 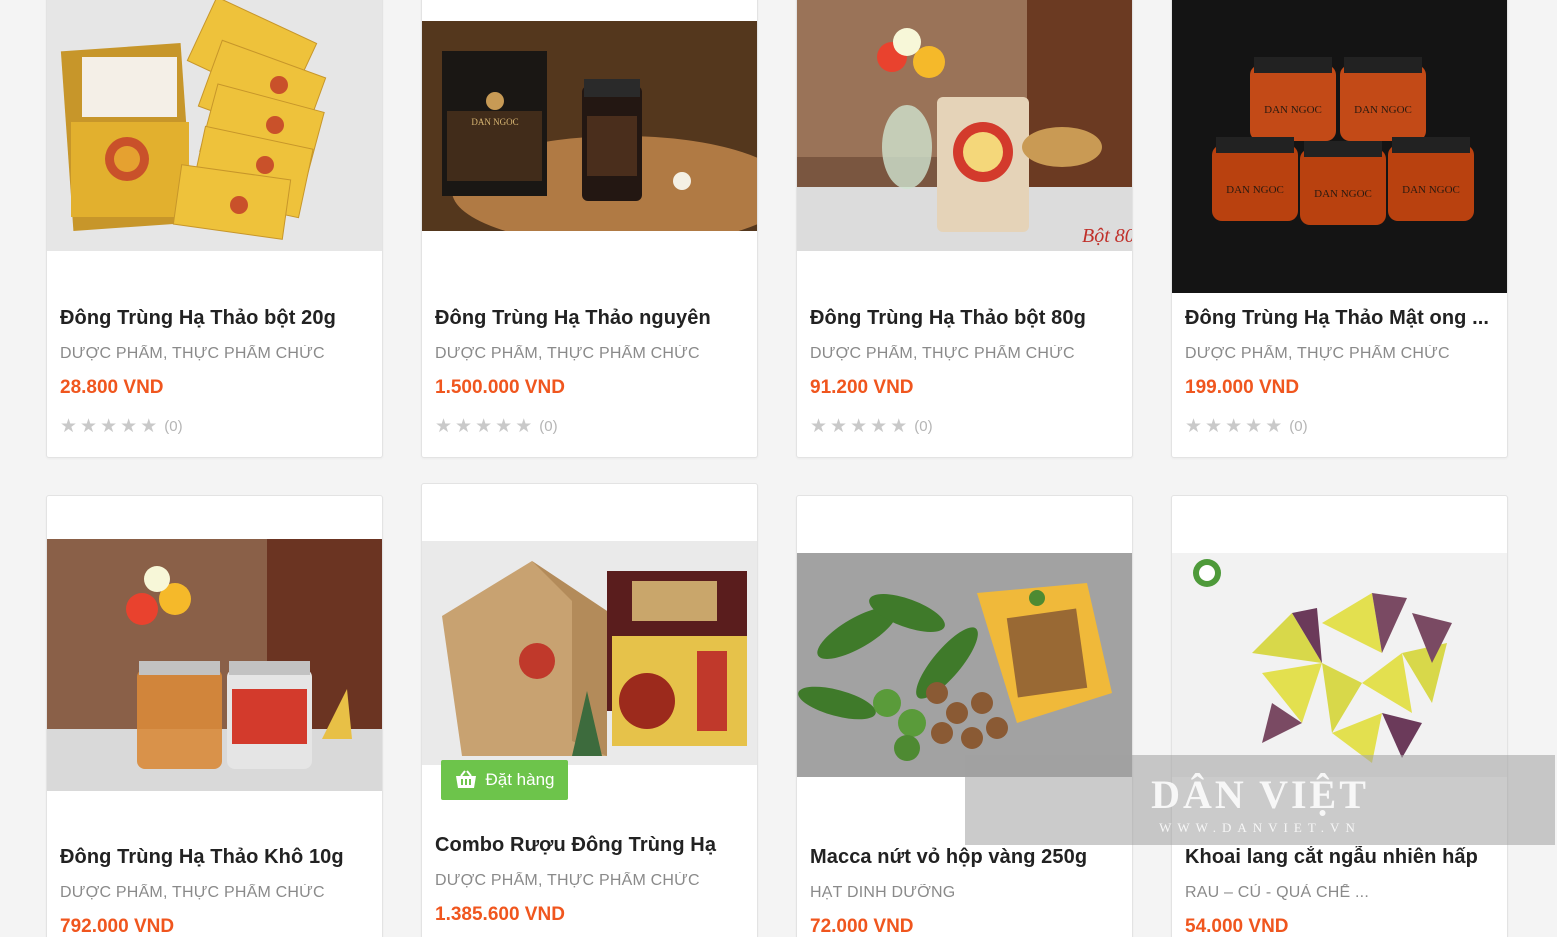 I want to click on product-title: Khoai lang cắt ngẫu nhiên hấp, so click(x=1341, y=857).